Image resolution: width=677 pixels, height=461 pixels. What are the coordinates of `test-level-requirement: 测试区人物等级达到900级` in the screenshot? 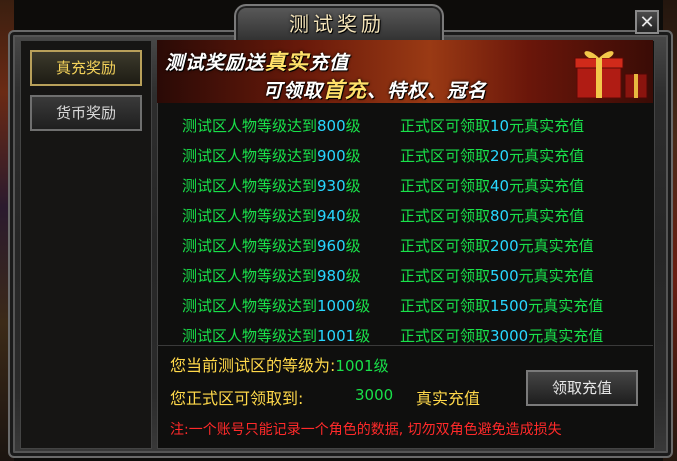 It's located at (271, 155).